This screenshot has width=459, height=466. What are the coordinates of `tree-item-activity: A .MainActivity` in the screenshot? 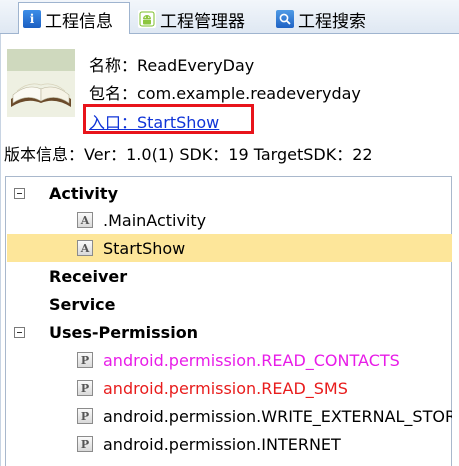 It's located at (229, 220).